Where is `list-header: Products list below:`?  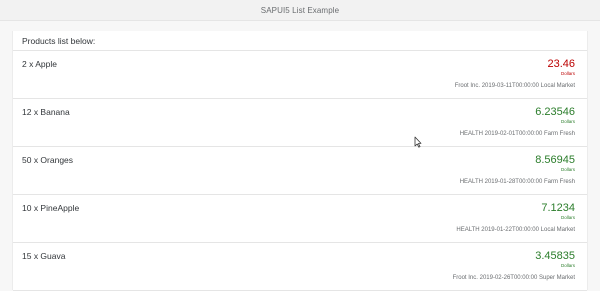
list-header: Products list below: is located at coordinates (300, 41).